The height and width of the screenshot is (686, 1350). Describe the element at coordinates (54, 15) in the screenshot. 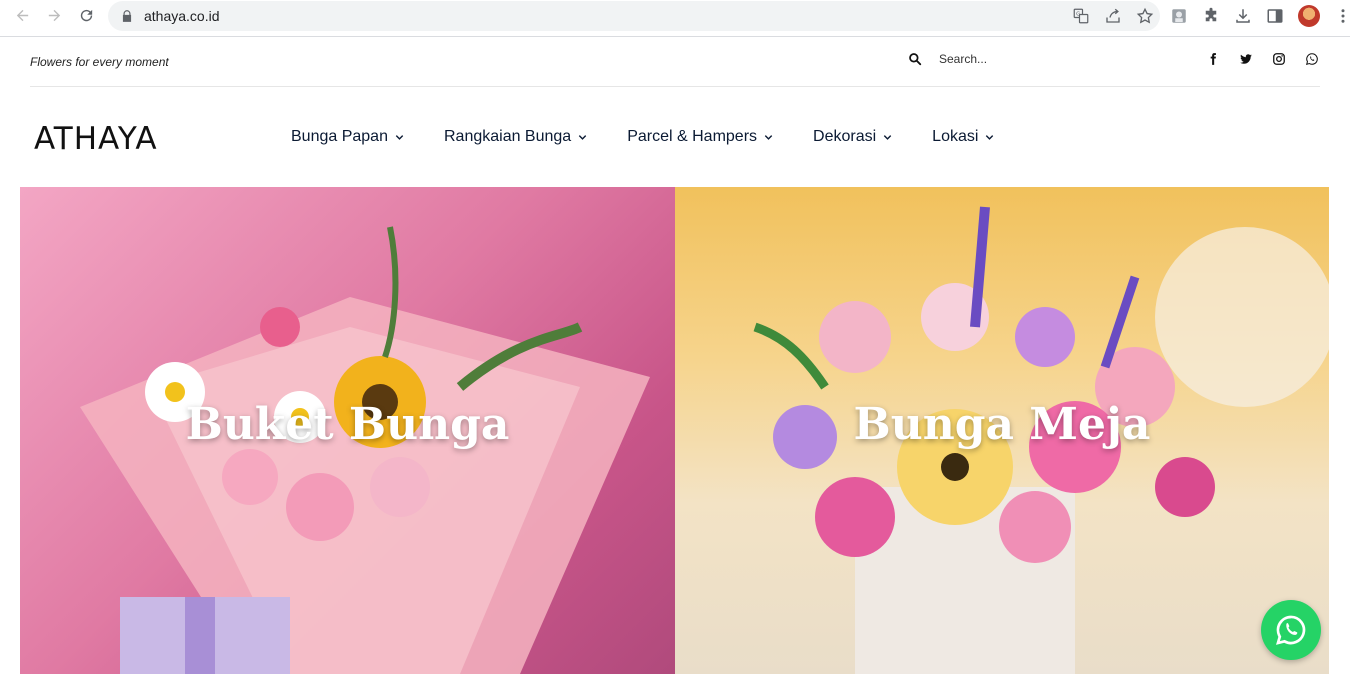

I see `forward-icon` at that location.